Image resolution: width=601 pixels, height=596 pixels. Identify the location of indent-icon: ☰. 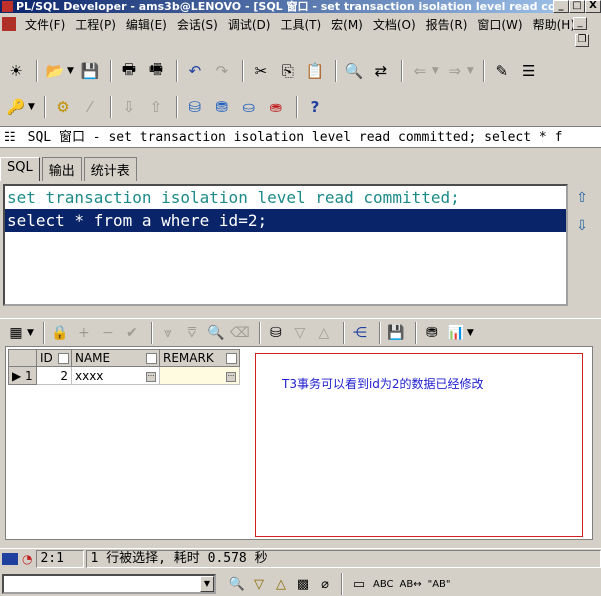
(529, 71).